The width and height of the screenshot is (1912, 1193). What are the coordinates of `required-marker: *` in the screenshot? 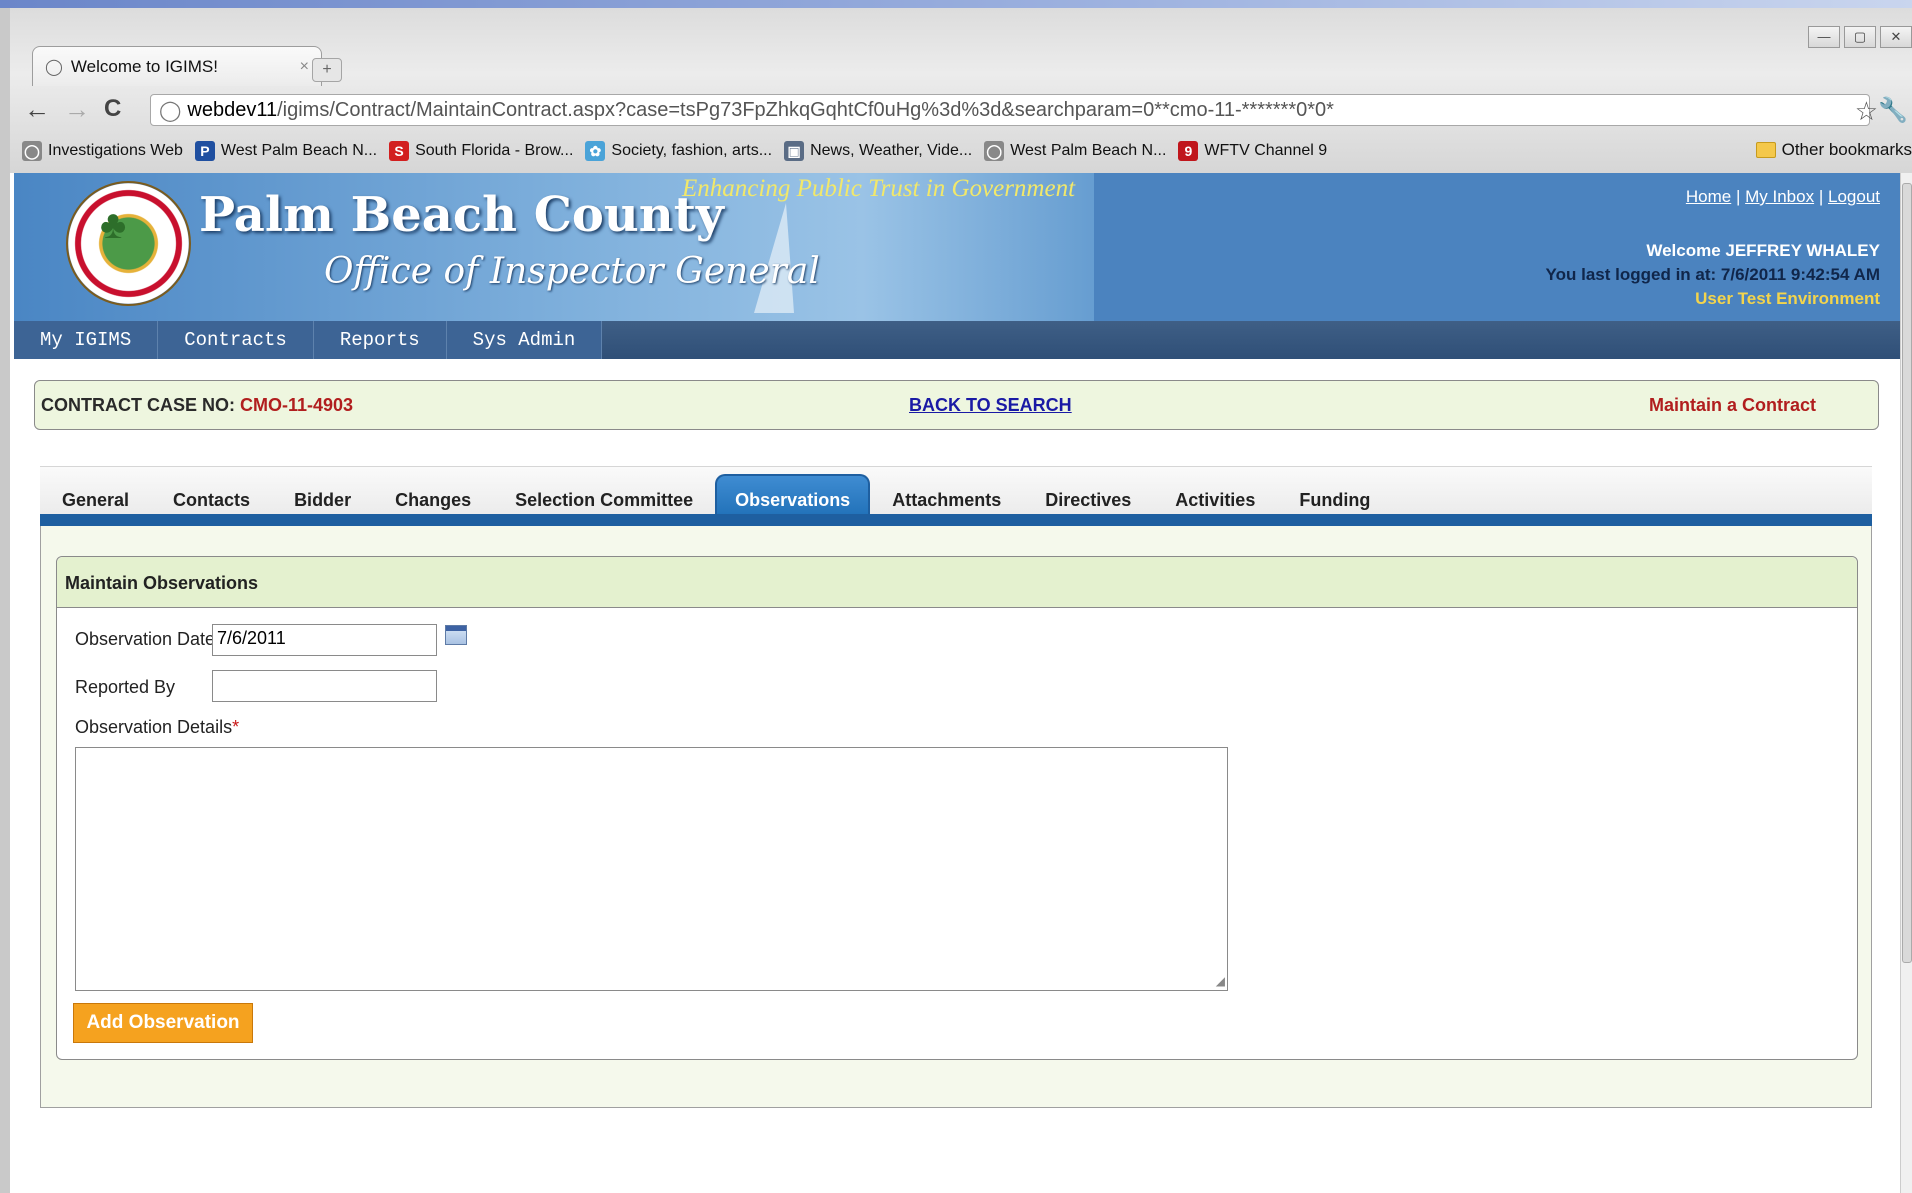 It's located at (236, 727).